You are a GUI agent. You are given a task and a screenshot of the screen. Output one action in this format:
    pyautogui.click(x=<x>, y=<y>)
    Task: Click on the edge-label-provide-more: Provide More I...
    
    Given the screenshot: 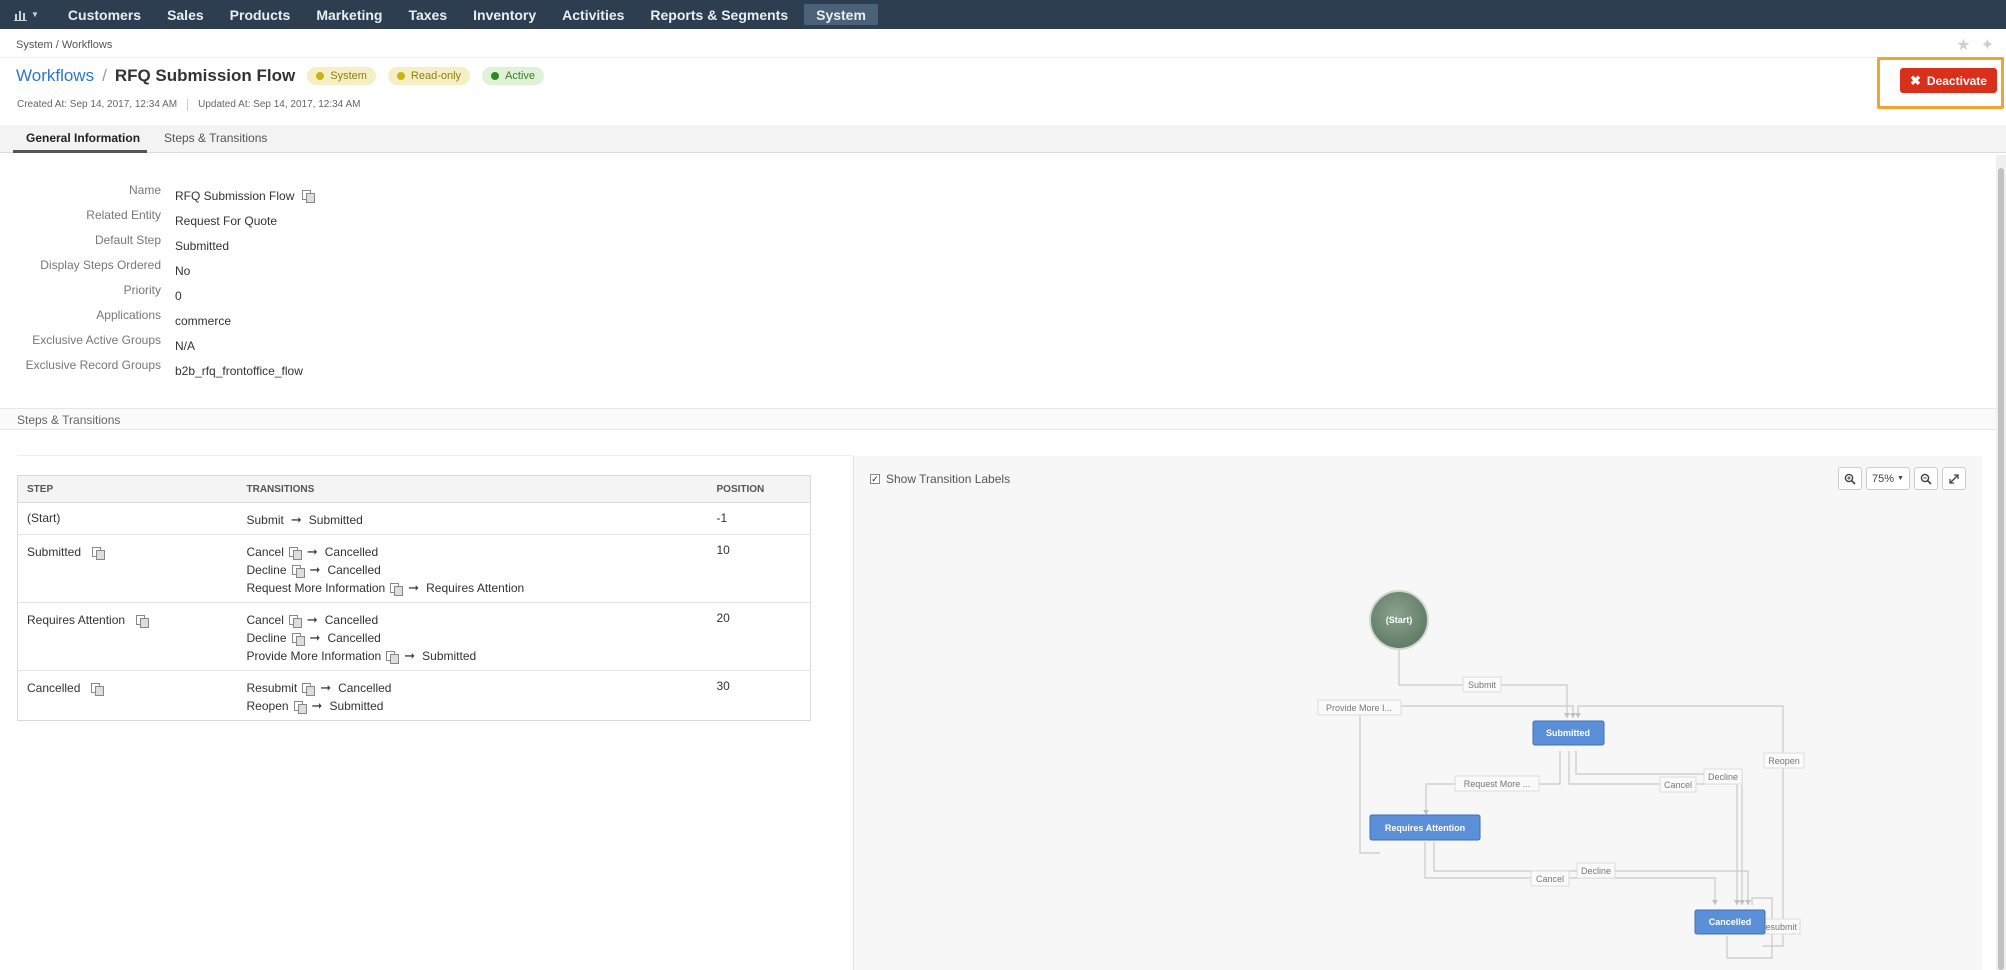 What is the action you would take?
    pyautogui.click(x=1359, y=708)
    